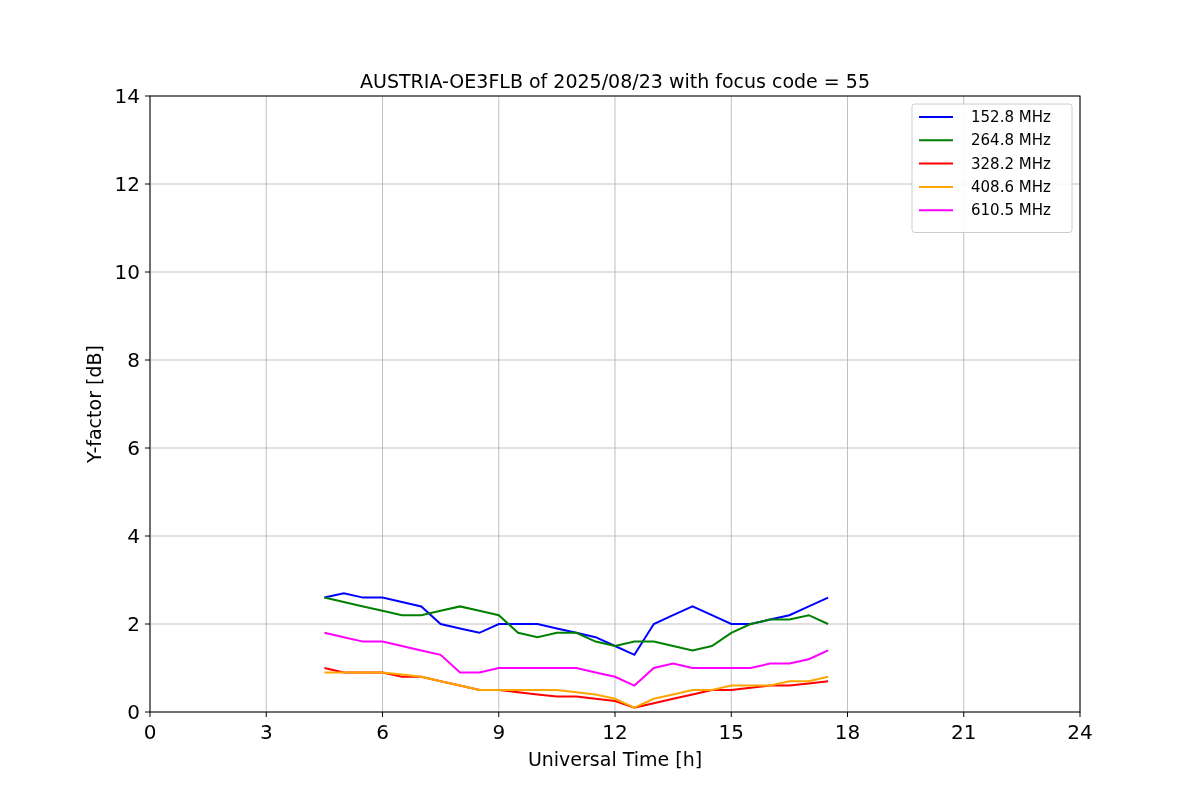  Describe the element at coordinates (266, 732) in the screenshot. I see `tick-label: 3` at that location.